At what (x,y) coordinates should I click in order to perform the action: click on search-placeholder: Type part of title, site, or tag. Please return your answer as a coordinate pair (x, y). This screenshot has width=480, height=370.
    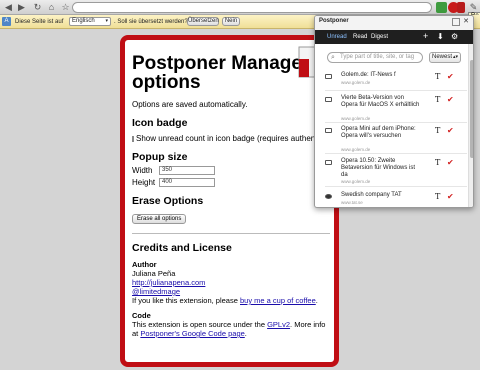
    Looking at the image, I should click on (377, 57).